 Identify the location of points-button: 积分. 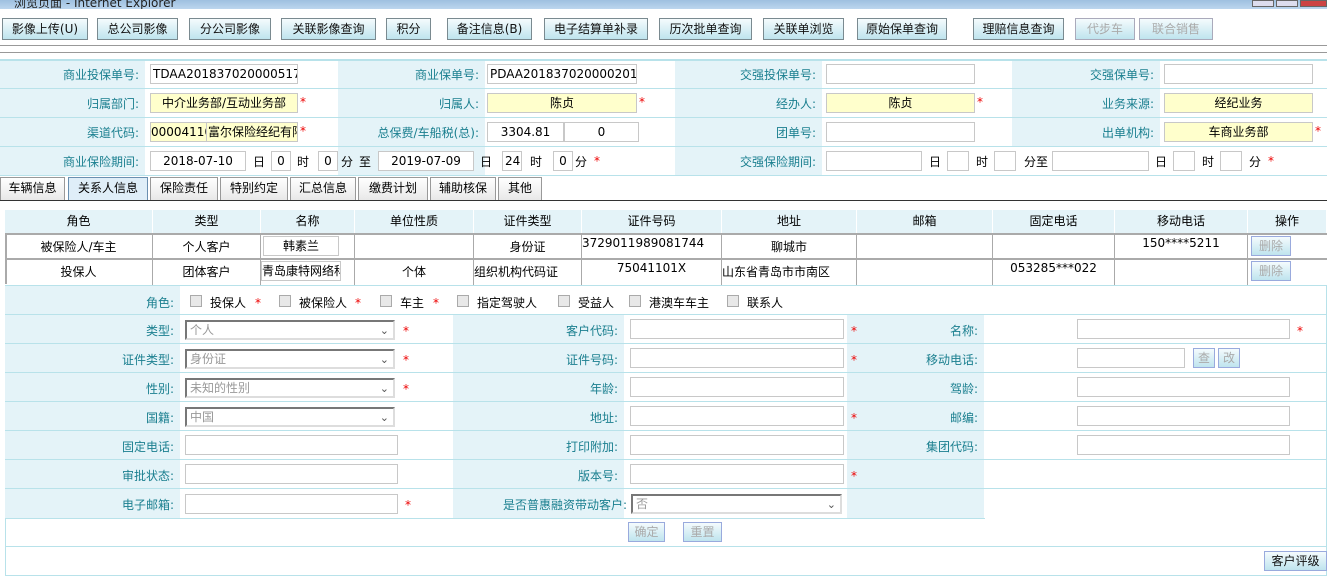
(408, 29).